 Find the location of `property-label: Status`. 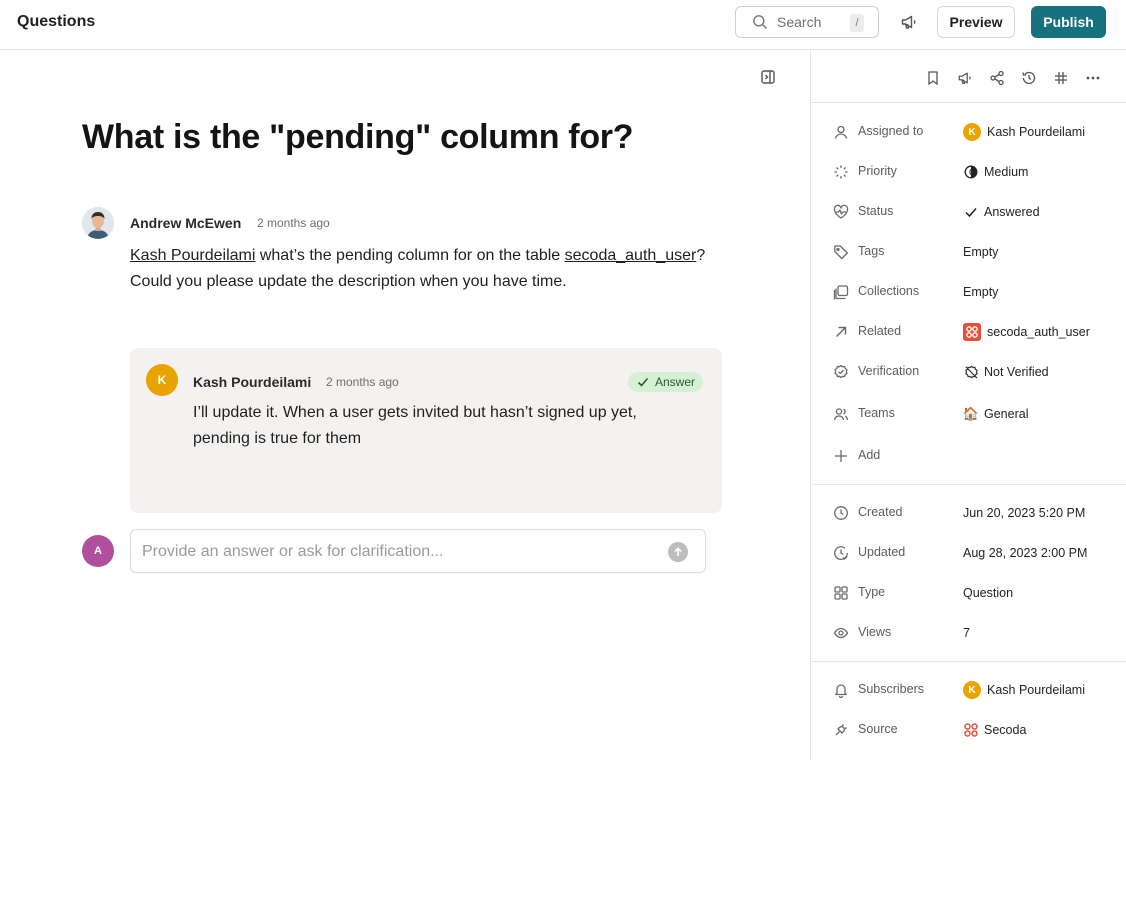

property-label: Status is located at coordinates (876, 211).